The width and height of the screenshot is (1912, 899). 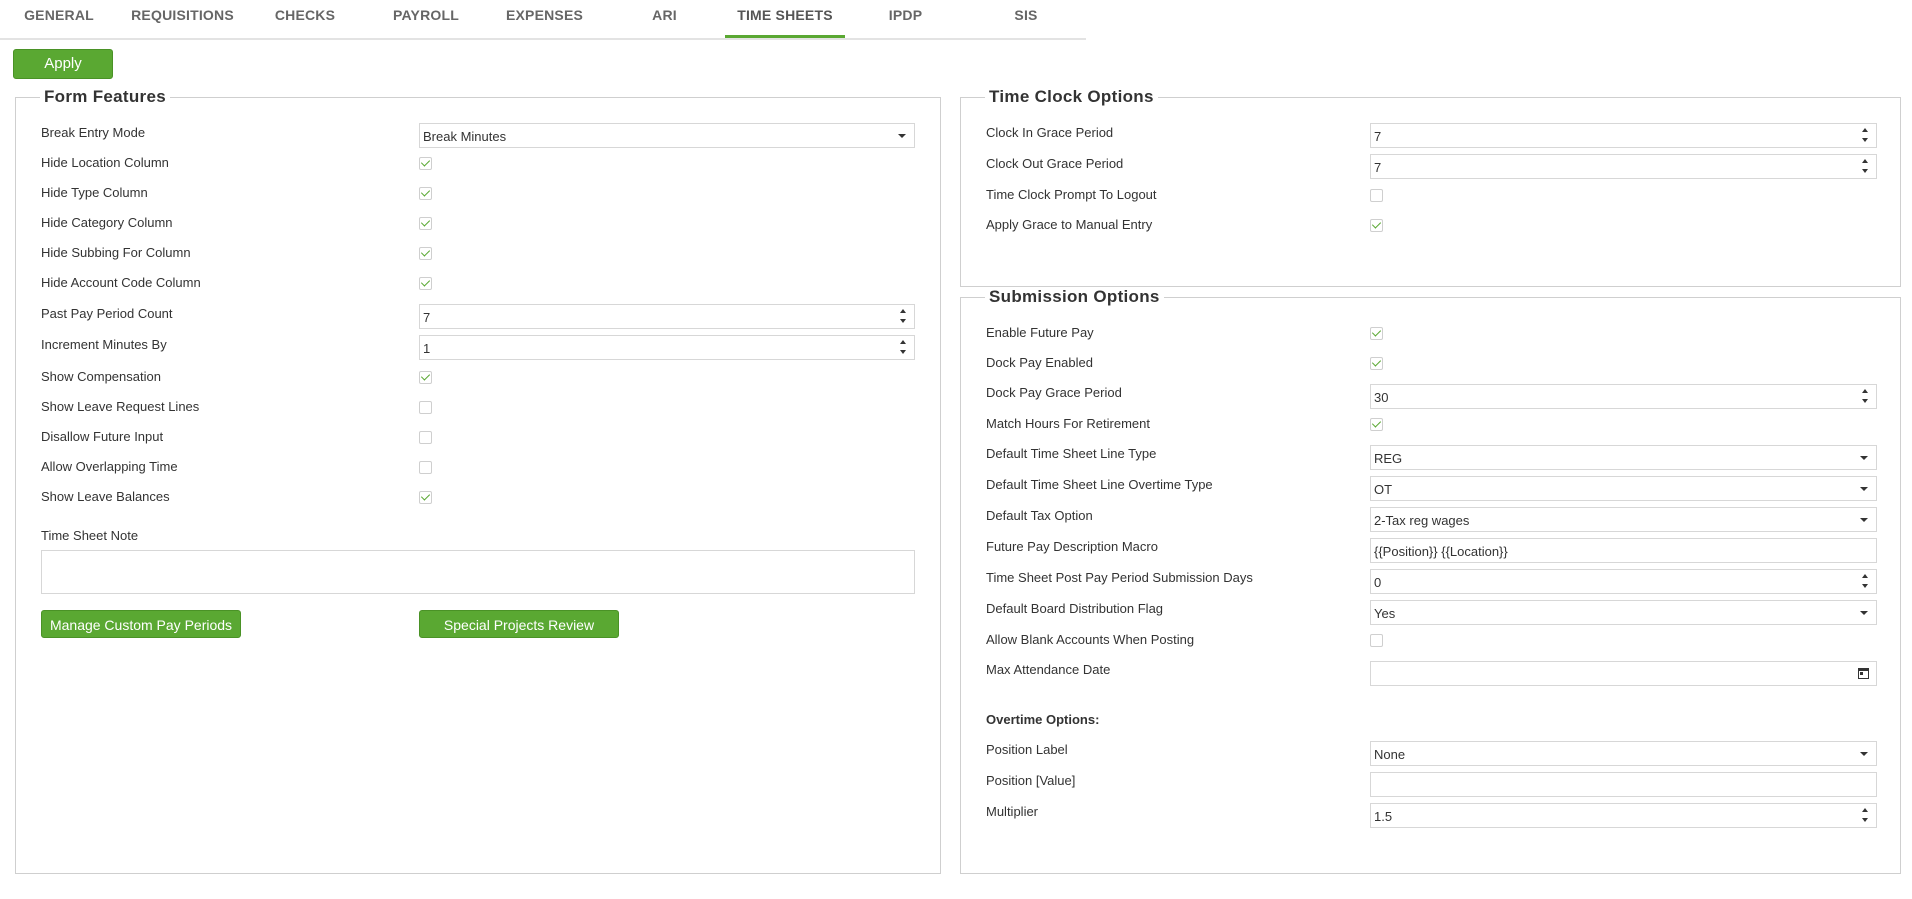 I want to click on tab-requisitions: REQUISITIONS, so click(x=182, y=19).